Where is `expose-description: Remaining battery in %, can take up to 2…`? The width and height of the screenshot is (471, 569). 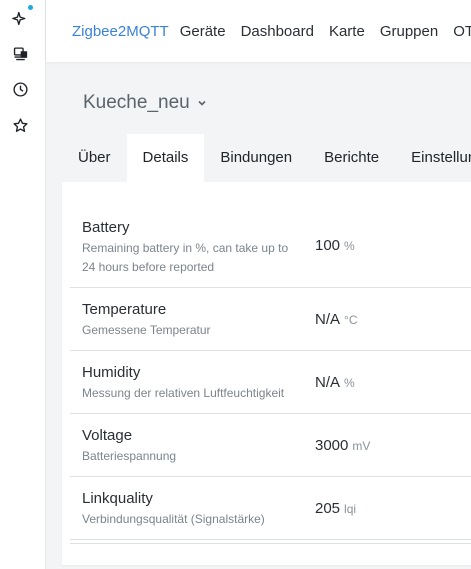
expose-description: Remaining battery in %, can take up to 2… is located at coordinates (185, 257).